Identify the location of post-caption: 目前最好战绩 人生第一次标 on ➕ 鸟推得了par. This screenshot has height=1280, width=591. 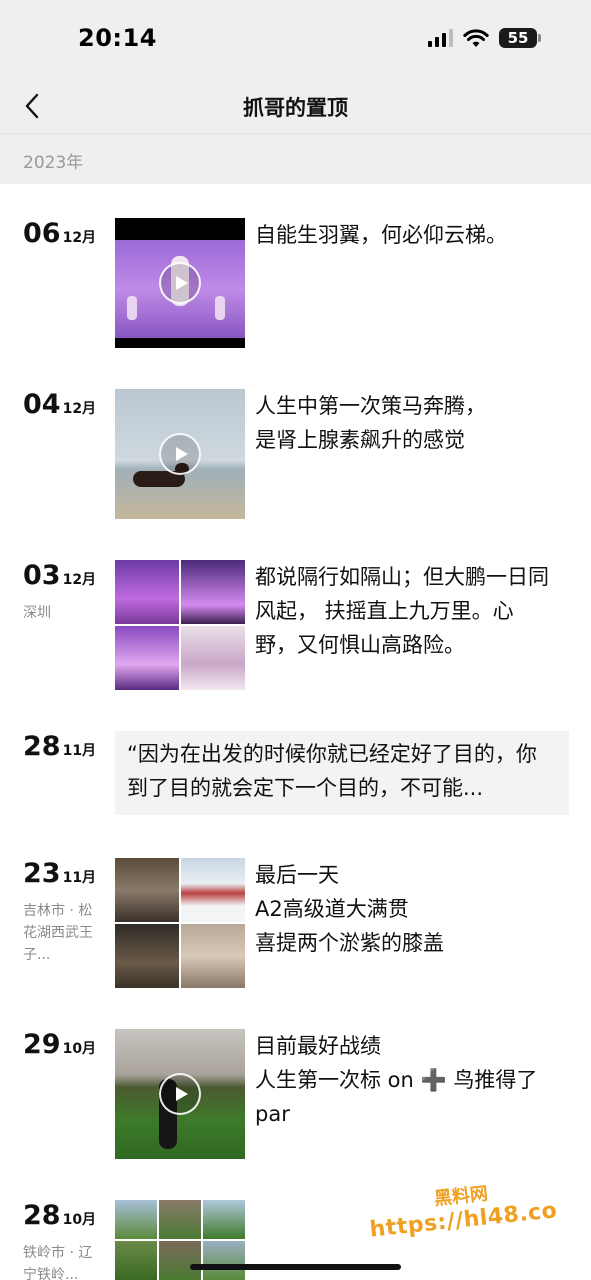
(396, 1080).